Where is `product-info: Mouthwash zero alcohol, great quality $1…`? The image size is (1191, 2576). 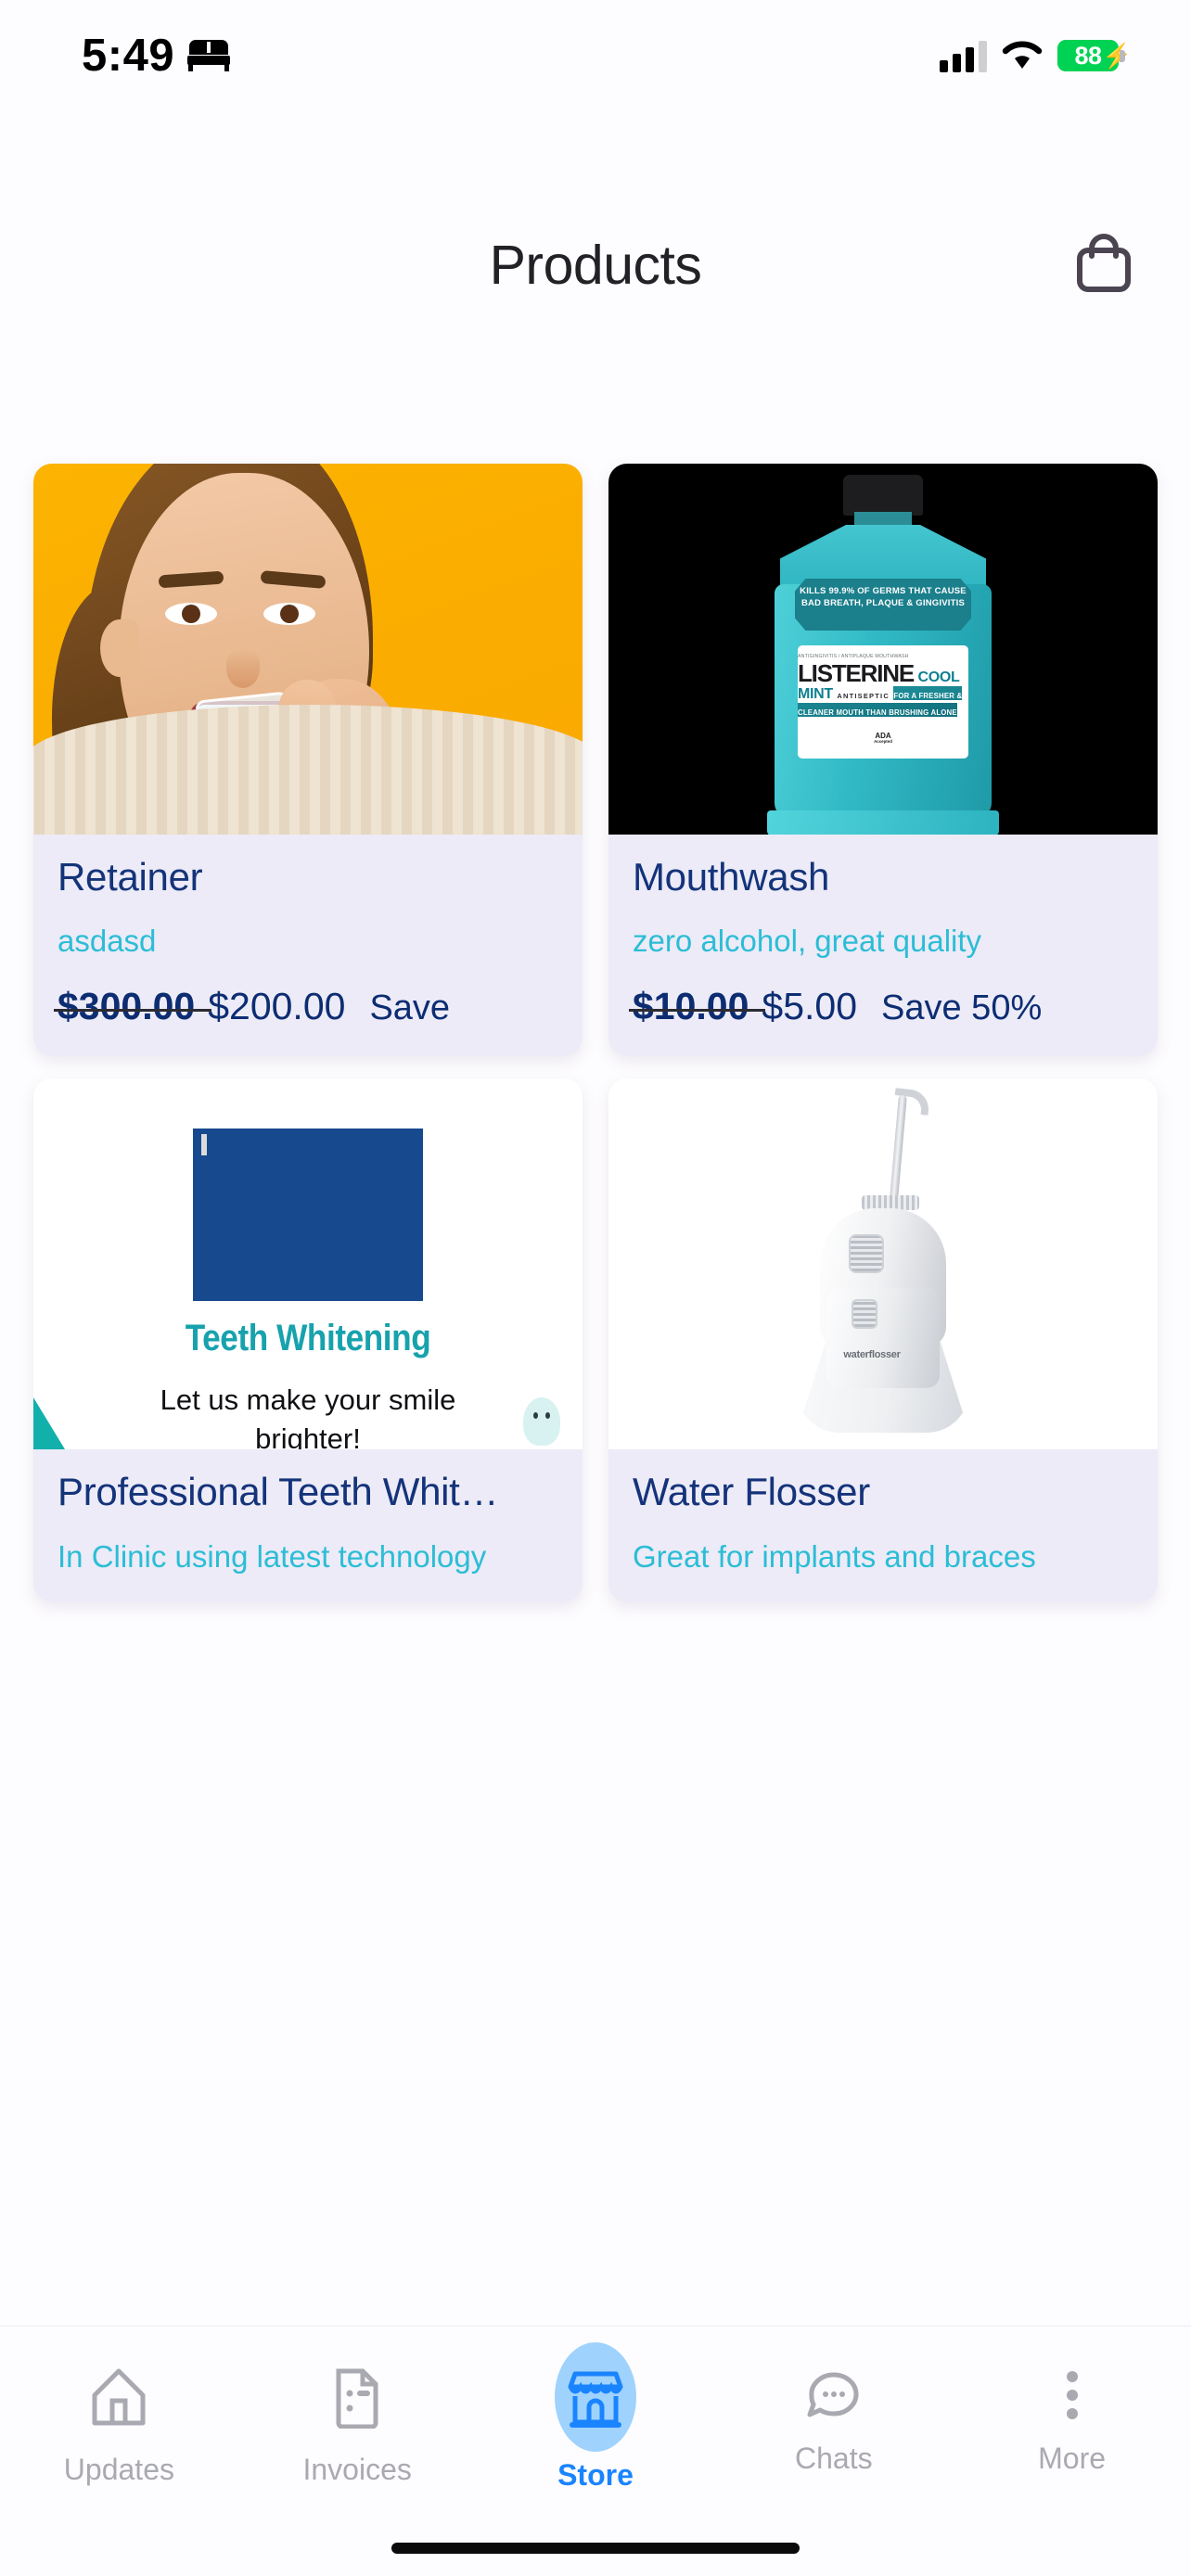
product-info: Mouthwash zero alcohol, great quality $1… is located at coordinates (883, 946).